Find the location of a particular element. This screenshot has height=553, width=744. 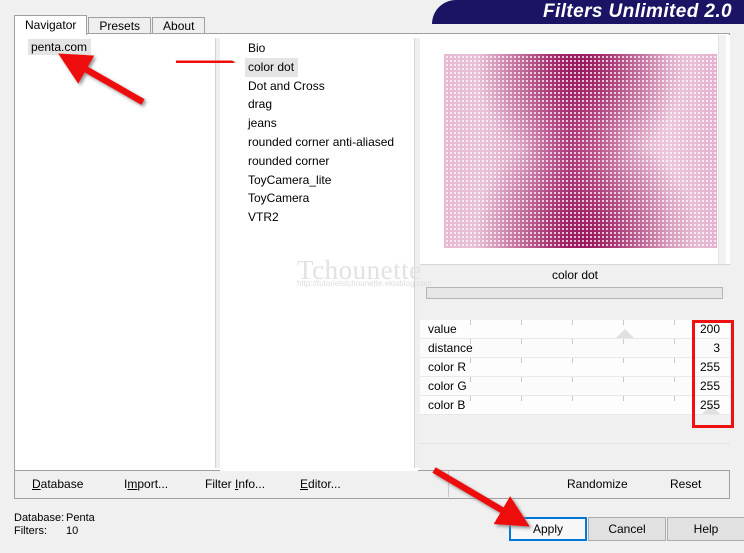

tabstrip: Navigator Presets About is located at coordinates (110, 25).